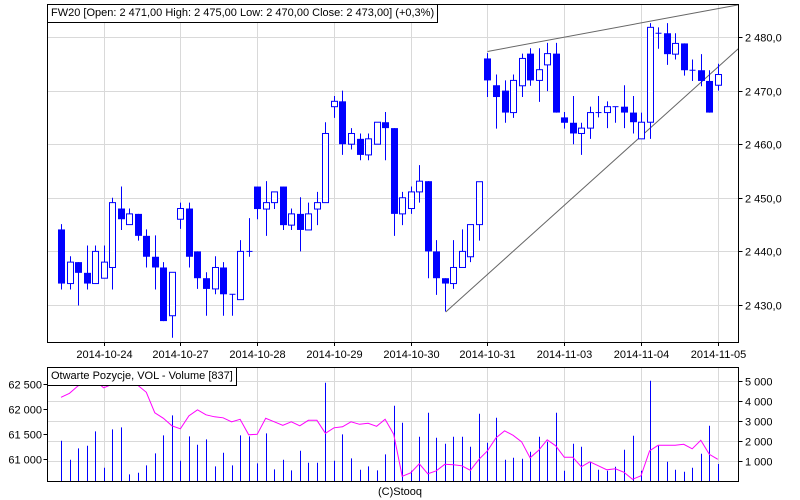 The width and height of the screenshot is (800, 500). Describe the element at coordinates (411, 355) in the screenshot. I see `date-tick-label: 2014-10-30` at that location.